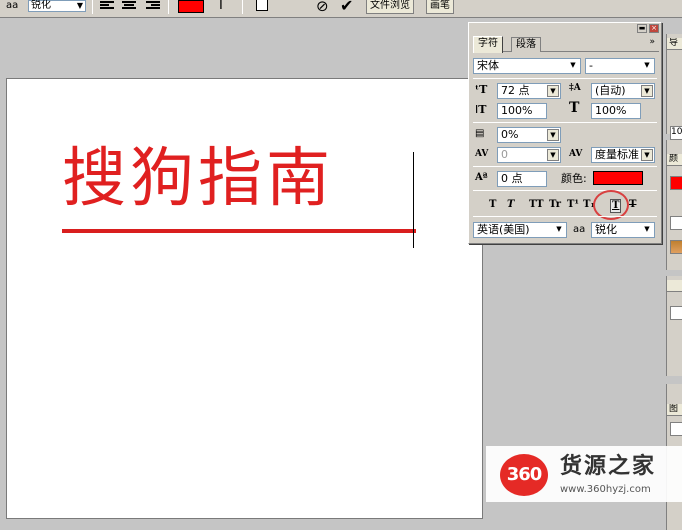  Describe the element at coordinates (191, 6) in the screenshot. I see `text-color-swatch` at that location.